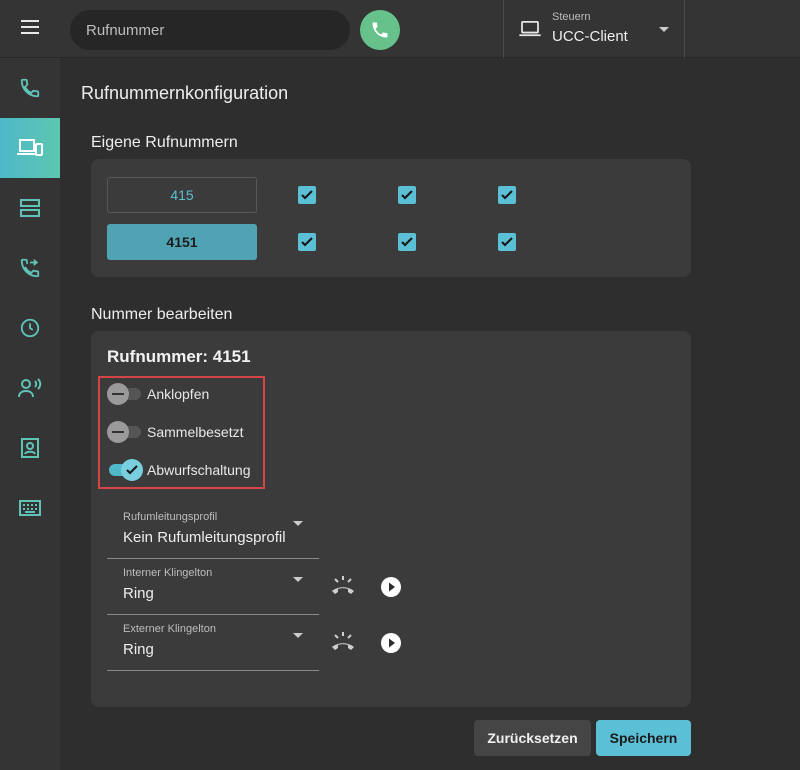 The image size is (800, 770). I want to click on sidebar-item-server, so click(30, 208).